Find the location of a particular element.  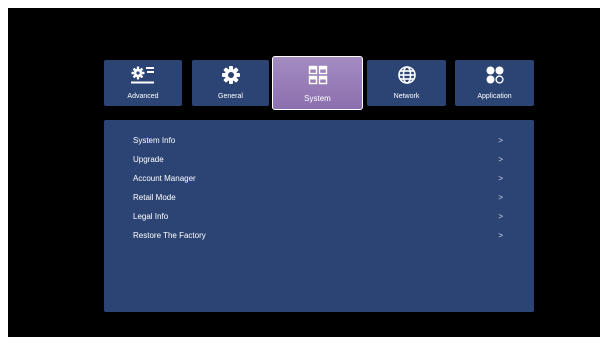

tab-general-label: General is located at coordinates (230, 96).